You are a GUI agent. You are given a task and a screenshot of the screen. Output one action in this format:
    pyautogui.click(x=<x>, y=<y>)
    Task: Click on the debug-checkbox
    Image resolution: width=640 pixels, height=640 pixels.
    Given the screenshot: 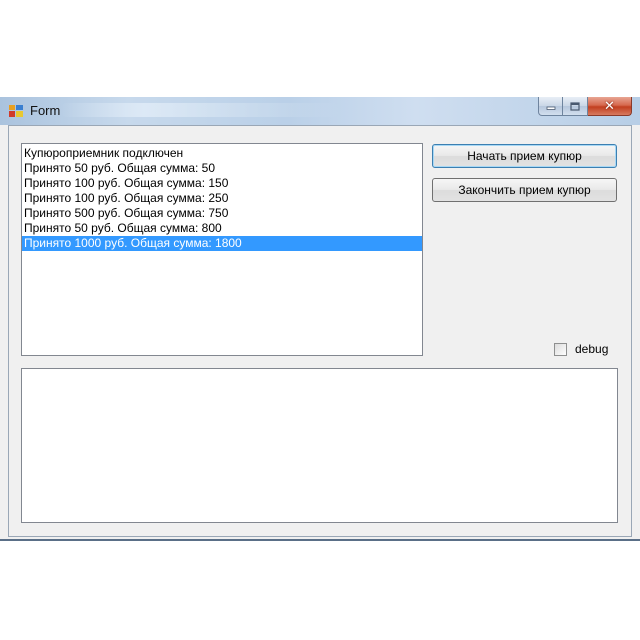 What is the action you would take?
    pyautogui.click(x=560, y=349)
    